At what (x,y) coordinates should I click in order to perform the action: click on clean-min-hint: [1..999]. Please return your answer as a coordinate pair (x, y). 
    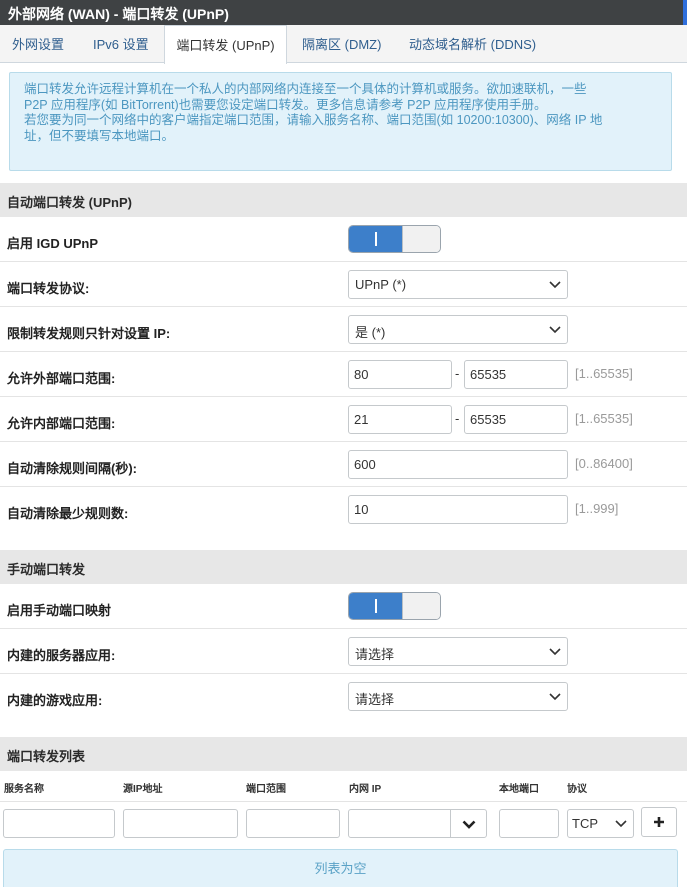
    Looking at the image, I should click on (597, 508).